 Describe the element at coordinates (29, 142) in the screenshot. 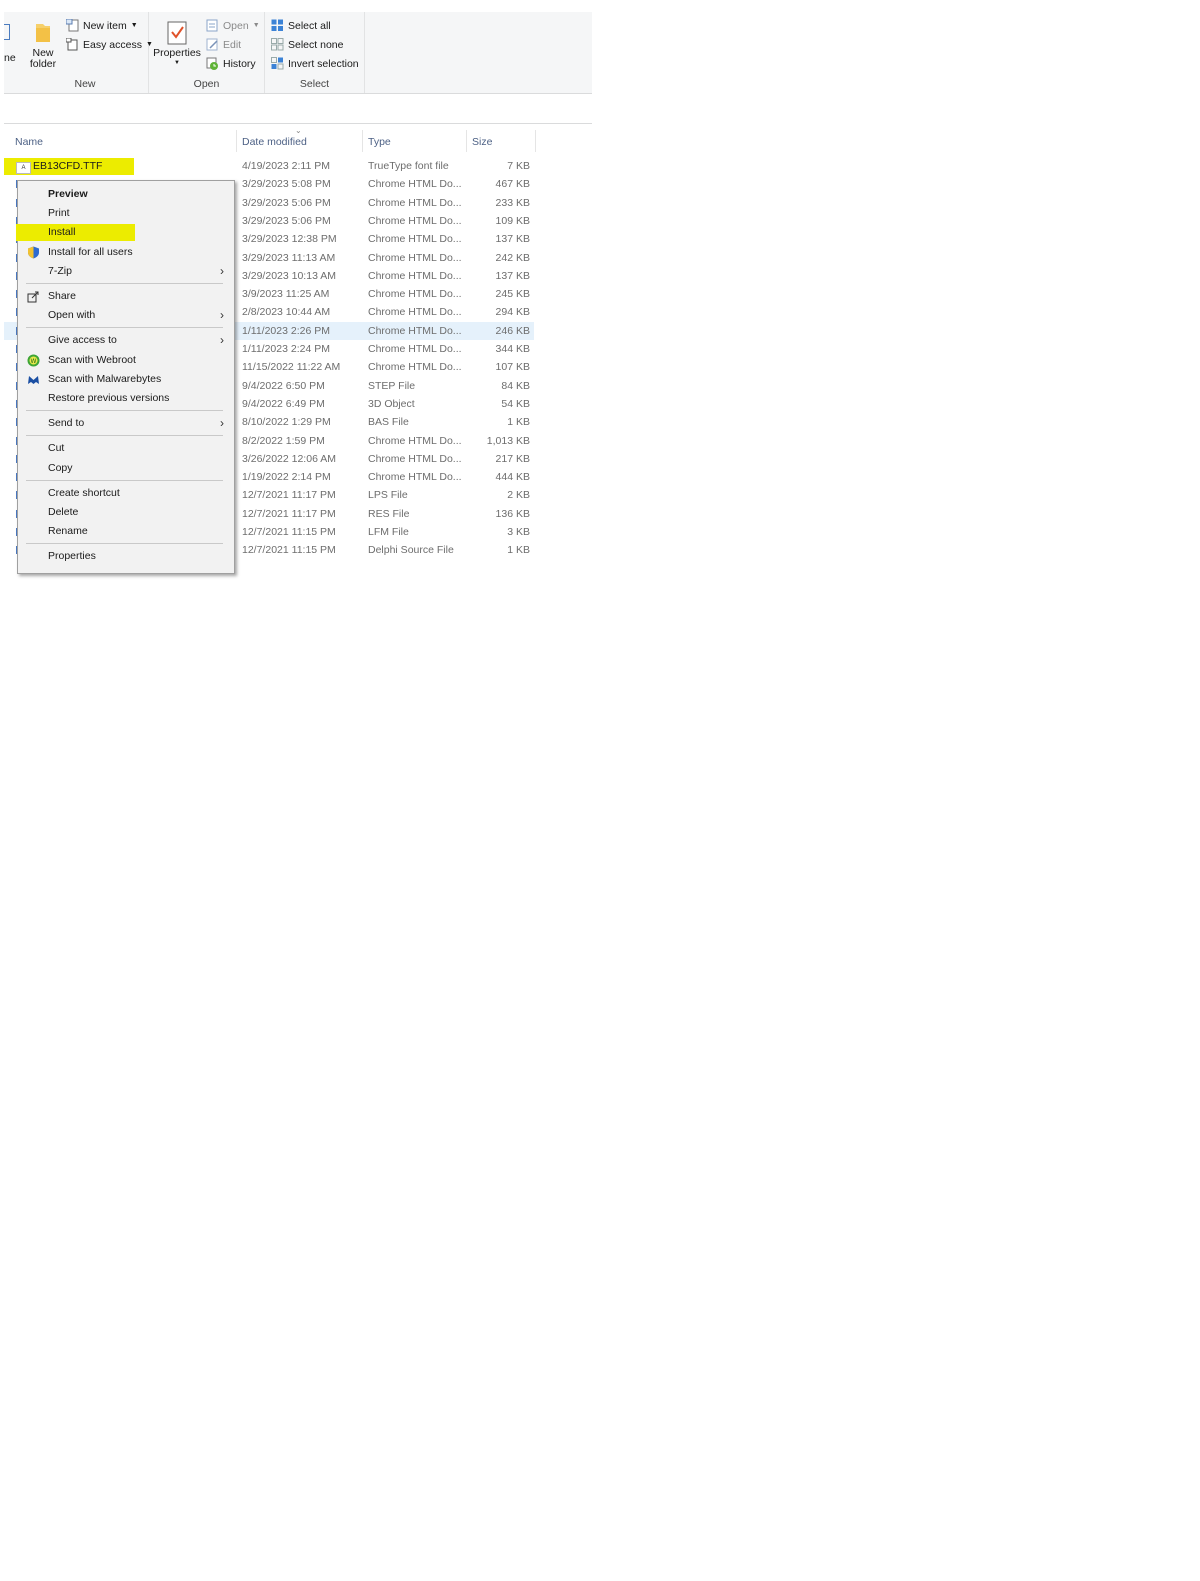

I see `column-header-name: Name` at that location.